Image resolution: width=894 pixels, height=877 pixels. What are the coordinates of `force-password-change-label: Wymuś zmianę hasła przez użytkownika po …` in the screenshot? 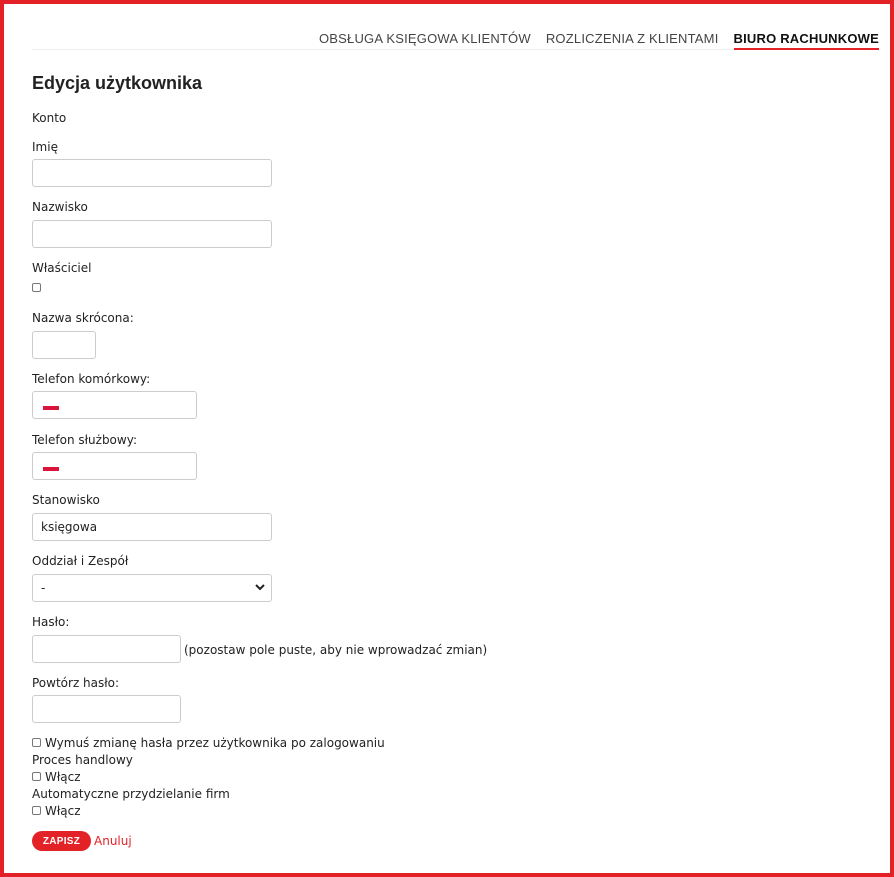 It's located at (215, 743).